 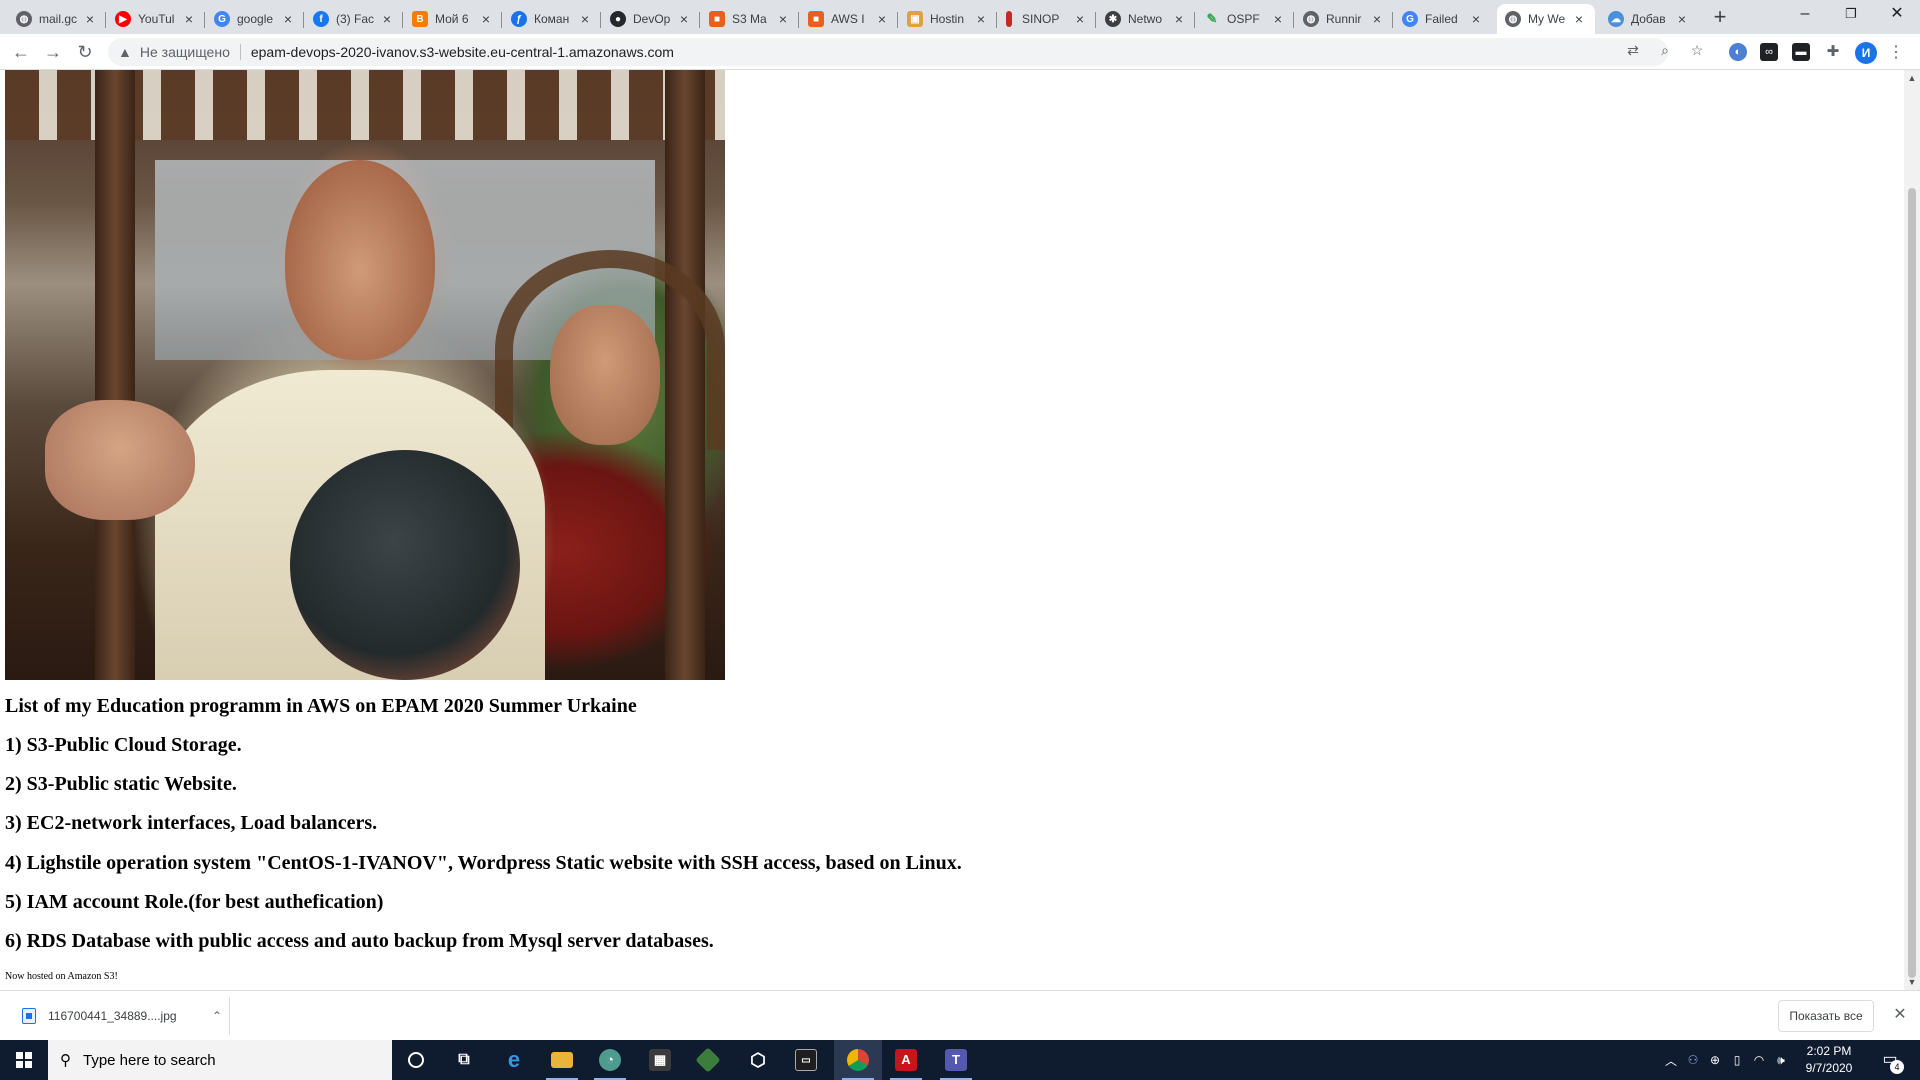 What do you see at coordinates (1546, 19) in the screenshot?
I see `tab-my-website: ◍ My We ×` at bounding box center [1546, 19].